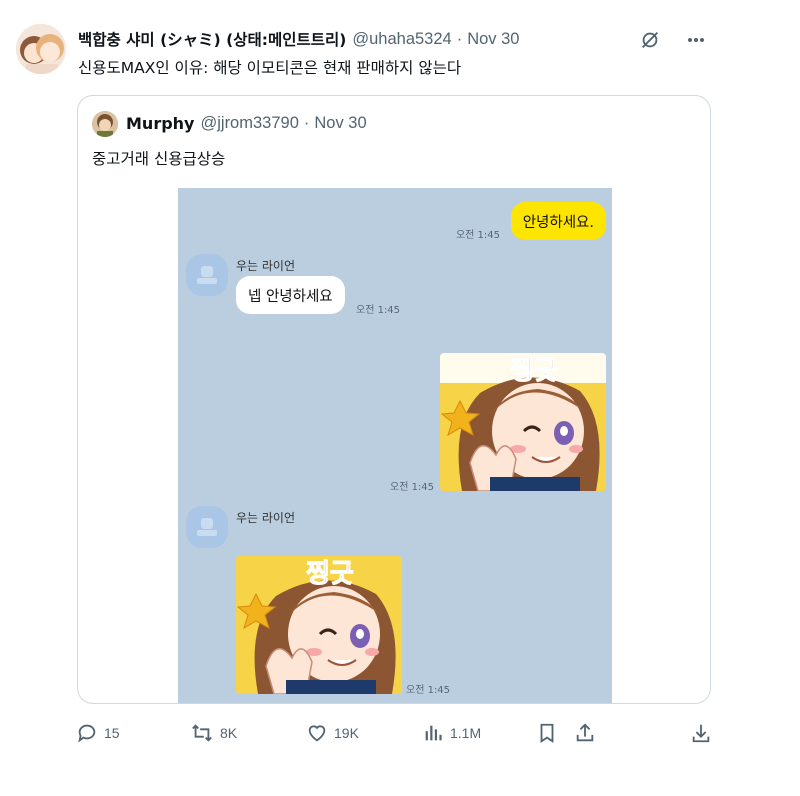 This screenshot has height=796, width=800. Describe the element at coordinates (696, 40) in the screenshot. I see `more-options-icon` at that location.